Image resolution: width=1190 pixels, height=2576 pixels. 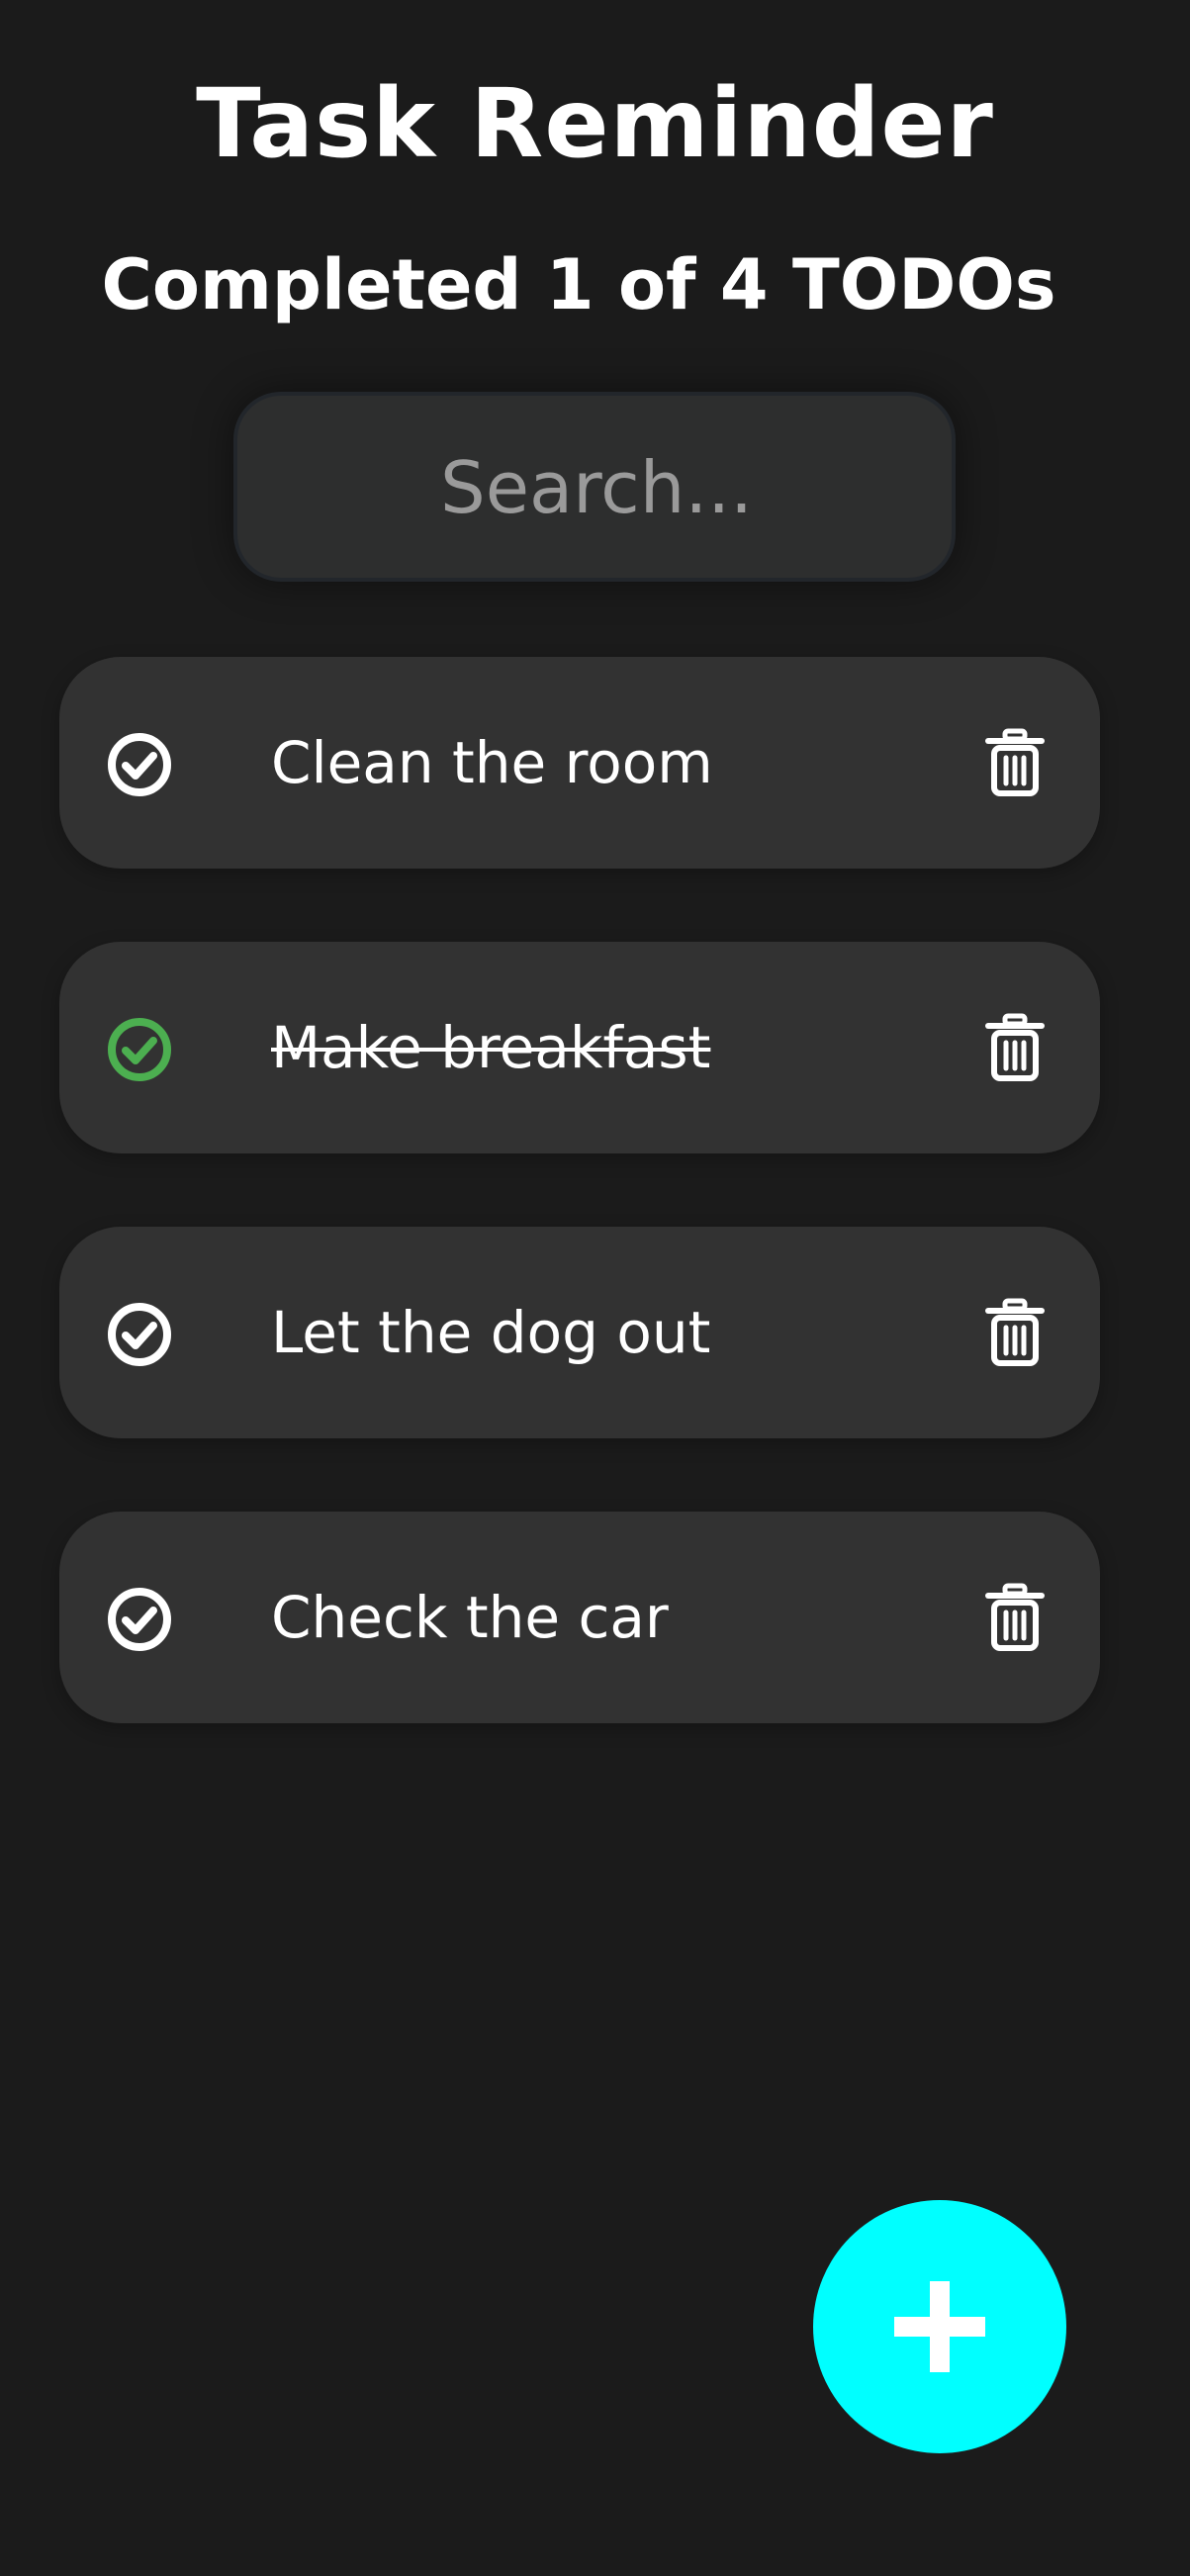 I want to click on plus-icon, so click(x=939, y=2326).